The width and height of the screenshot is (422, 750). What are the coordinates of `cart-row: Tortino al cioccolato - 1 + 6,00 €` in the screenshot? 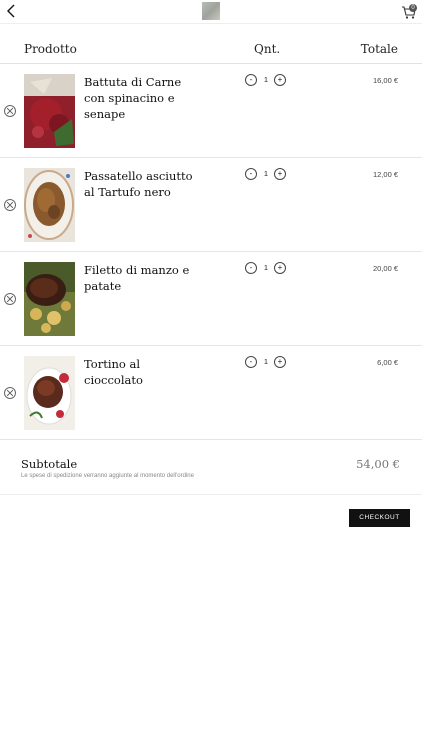 It's located at (211, 393).